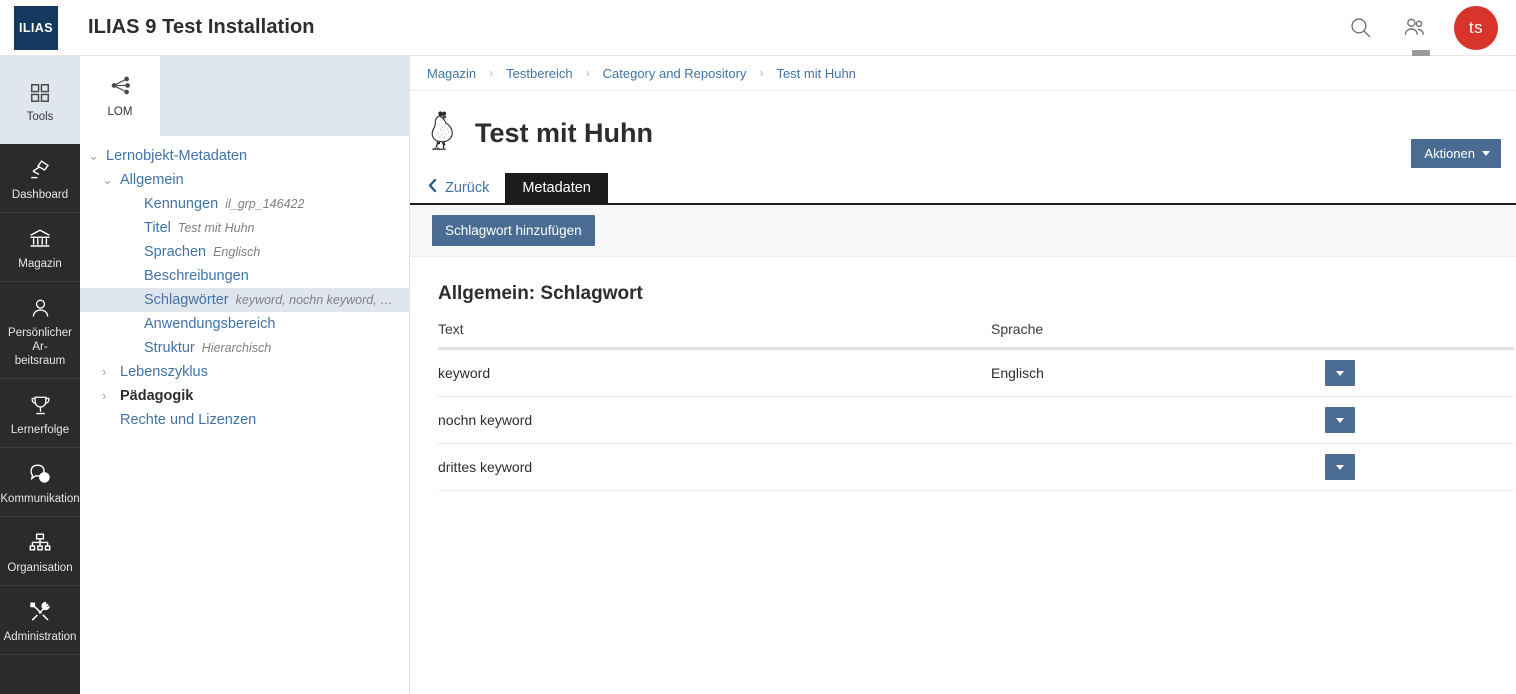 The image size is (1516, 694). What do you see at coordinates (444, 133) in the screenshot?
I see `chicken-icon` at bounding box center [444, 133].